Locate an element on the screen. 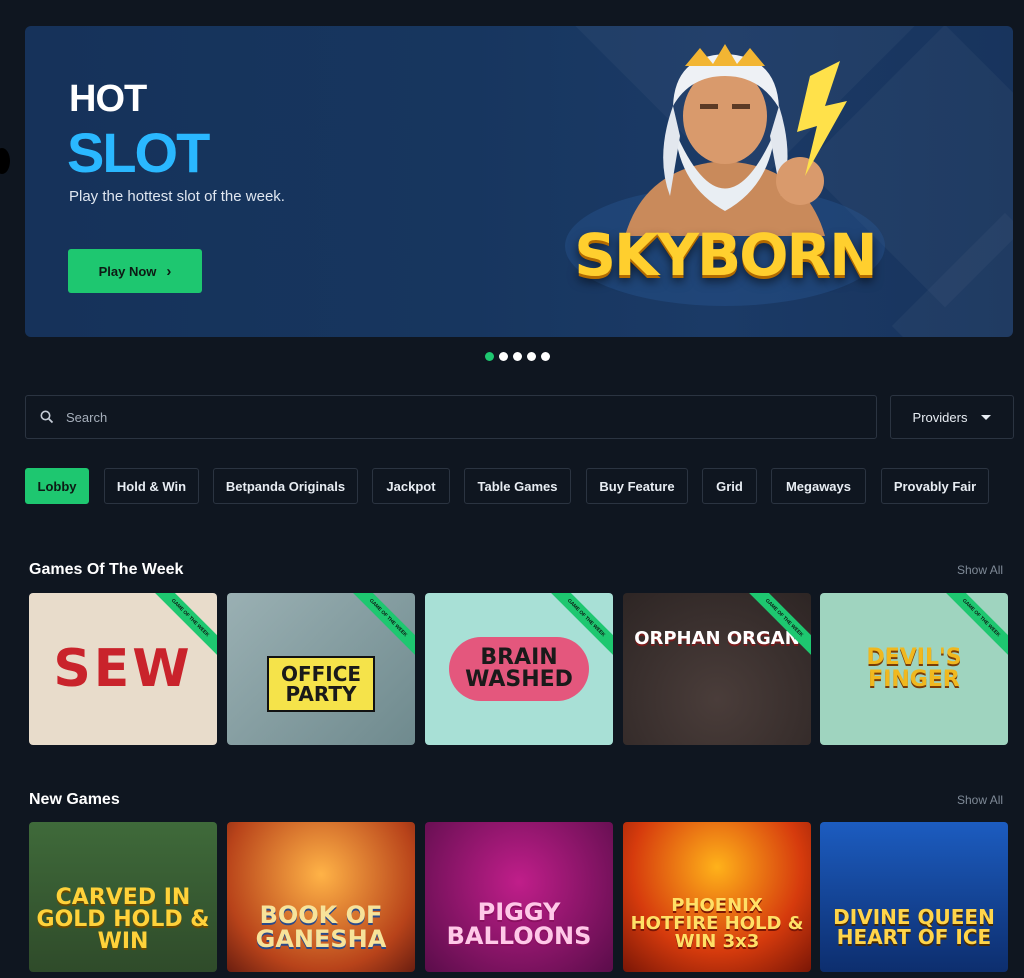 The image size is (1024, 978). game-title: BRAIN WASHED is located at coordinates (519, 669).